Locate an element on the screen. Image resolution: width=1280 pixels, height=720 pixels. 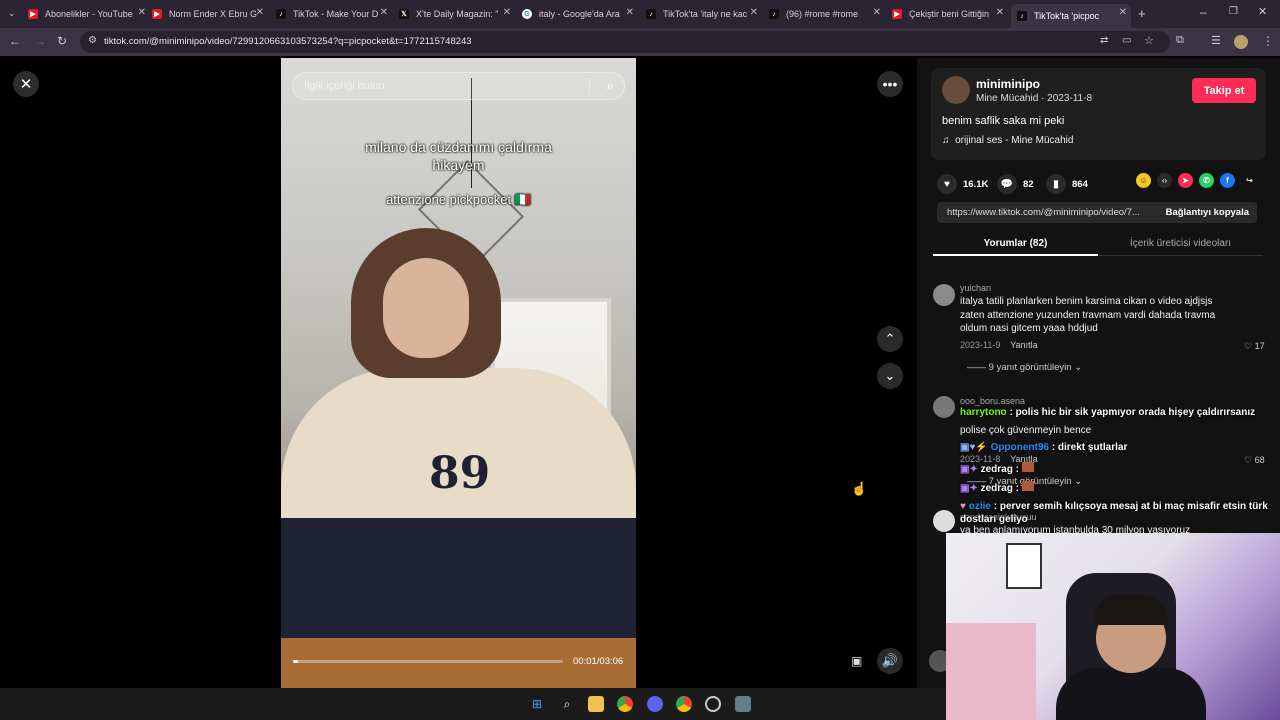
chat-username: Opponent96 is located at coordinates (1019, 447).